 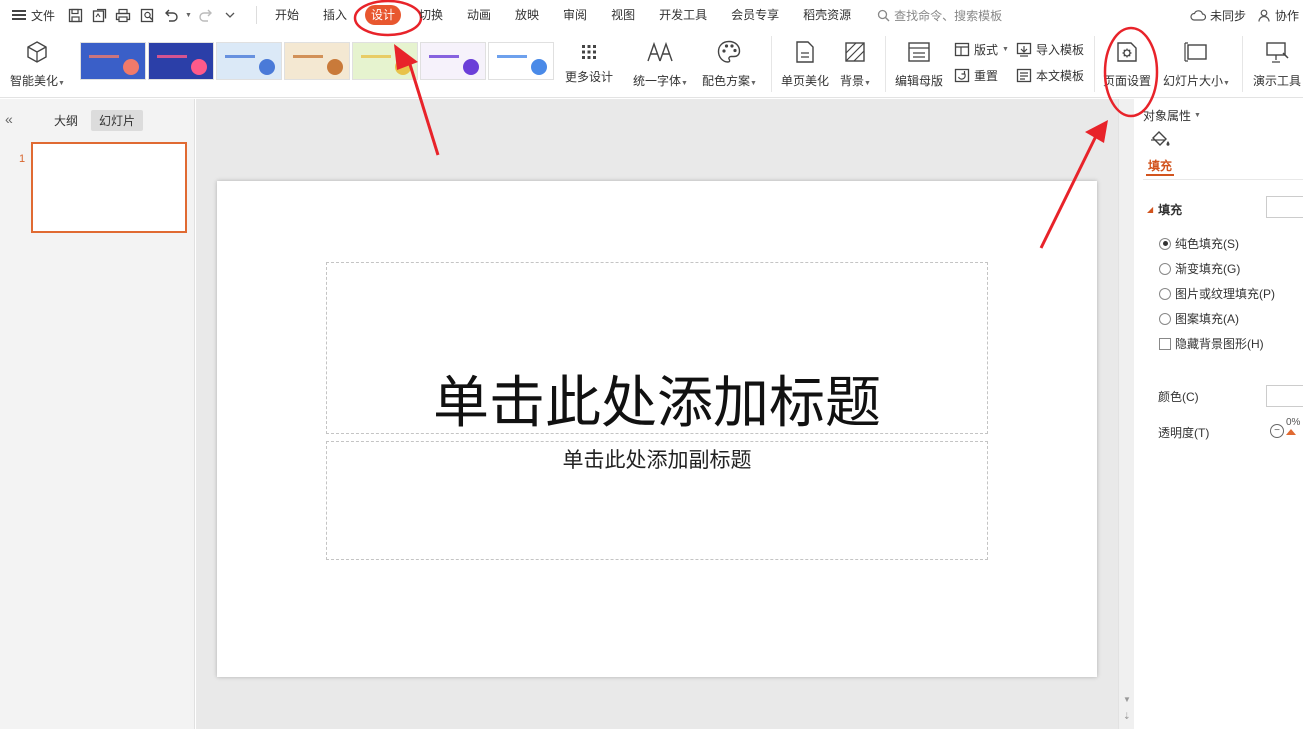 What do you see at coordinates (1127, 63) in the screenshot?
I see `page-setup-button: 页面设置` at bounding box center [1127, 63].